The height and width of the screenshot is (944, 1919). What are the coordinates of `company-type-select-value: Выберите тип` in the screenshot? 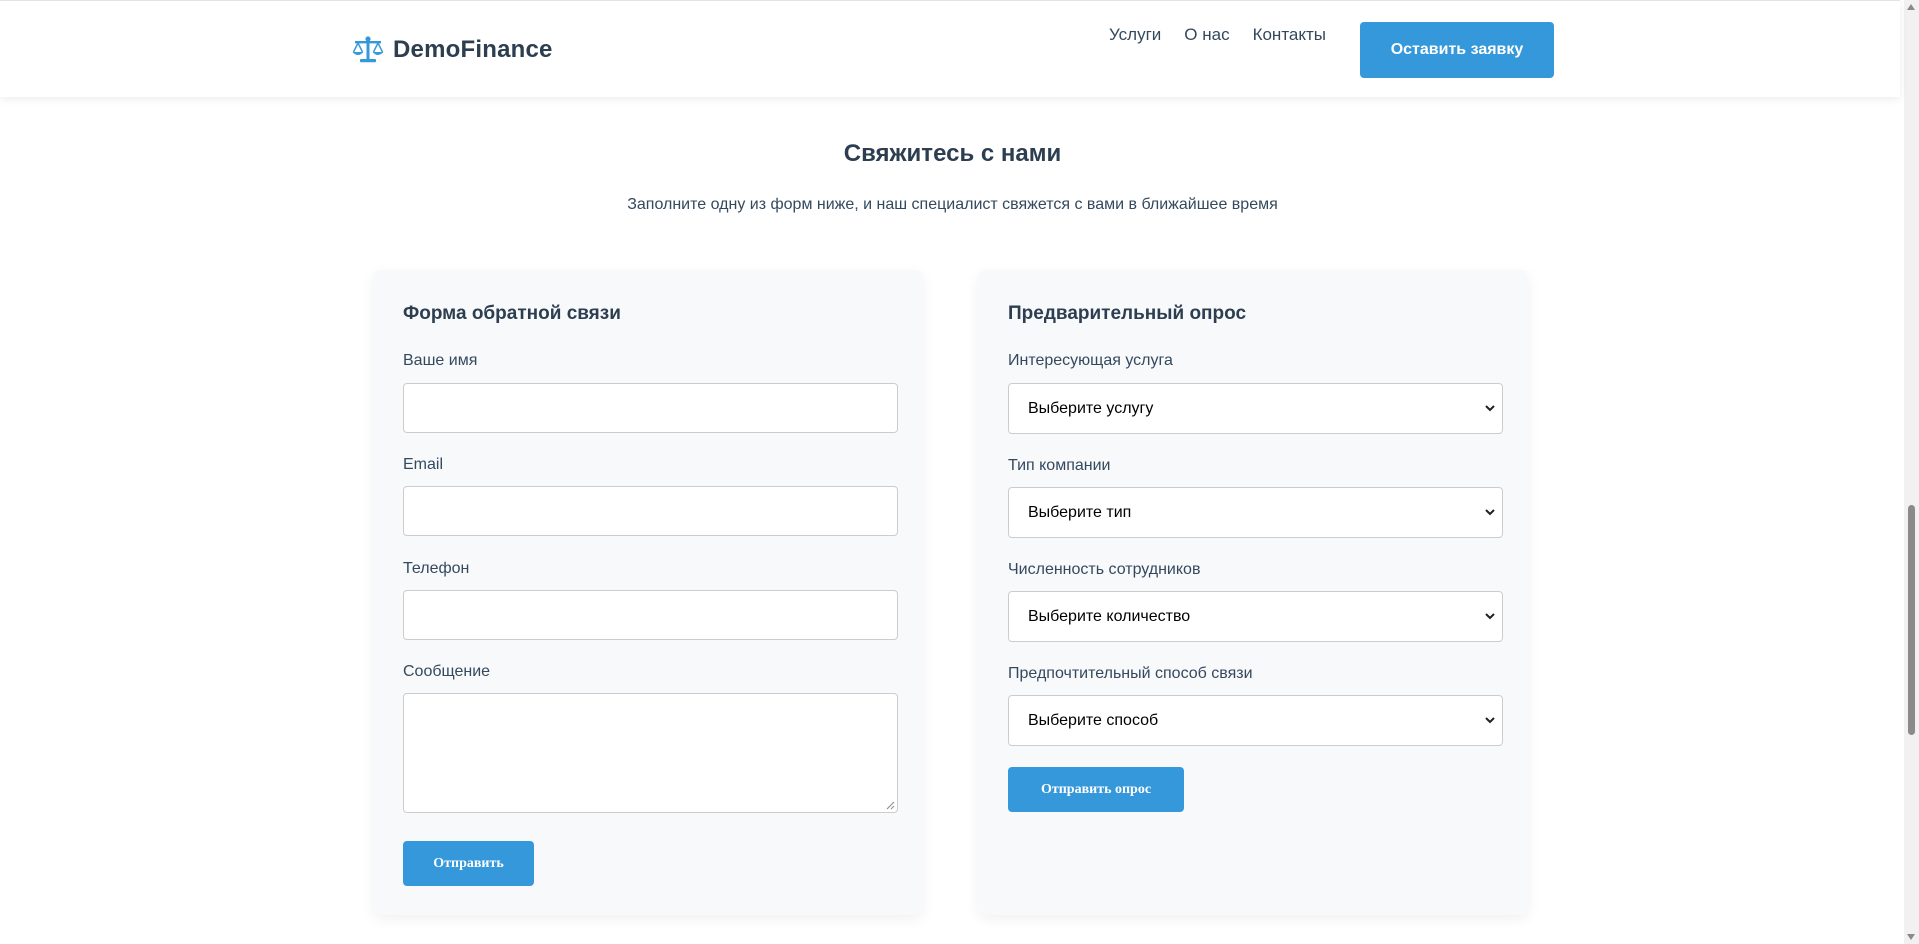 It's located at (1080, 512).